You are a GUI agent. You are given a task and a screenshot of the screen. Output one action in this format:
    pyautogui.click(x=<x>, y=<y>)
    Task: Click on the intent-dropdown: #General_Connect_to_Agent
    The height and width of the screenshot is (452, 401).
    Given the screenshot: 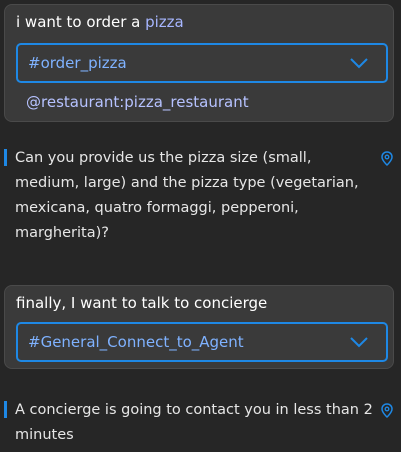 What is the action you would take?
    pyautogui.click(x=202, y=342)
    